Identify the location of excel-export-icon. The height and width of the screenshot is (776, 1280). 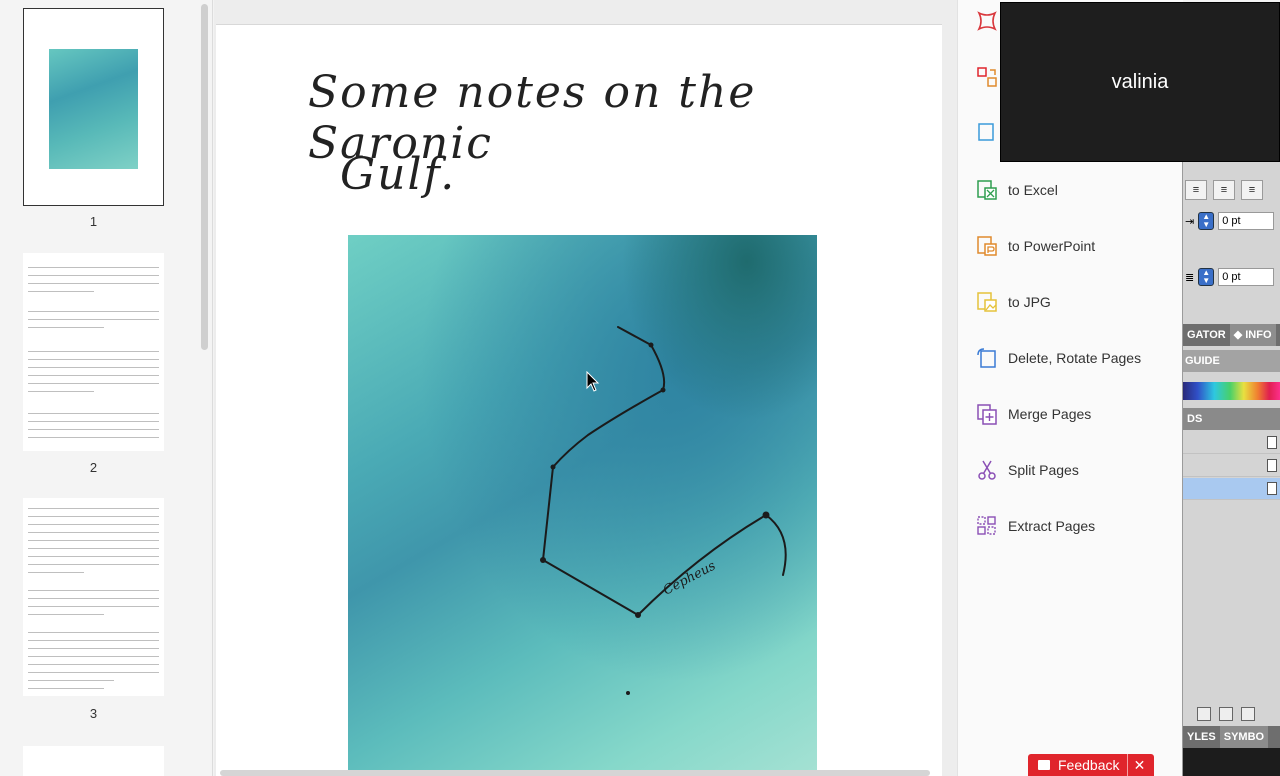
(987, 190).